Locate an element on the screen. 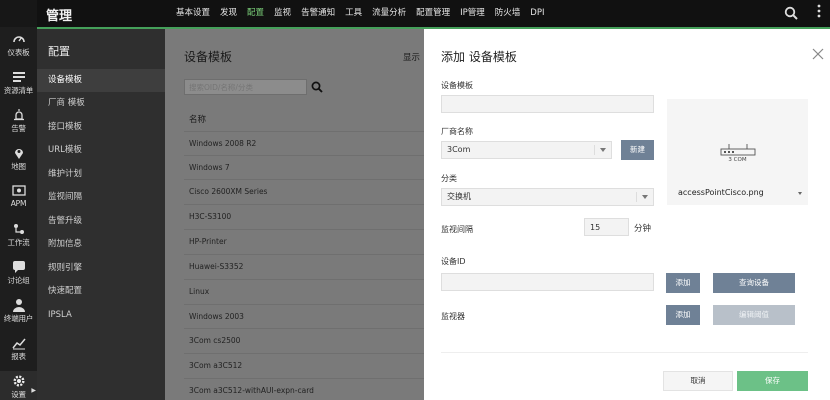  top-nav-item: 监视 is located at coordinates (282, 13).